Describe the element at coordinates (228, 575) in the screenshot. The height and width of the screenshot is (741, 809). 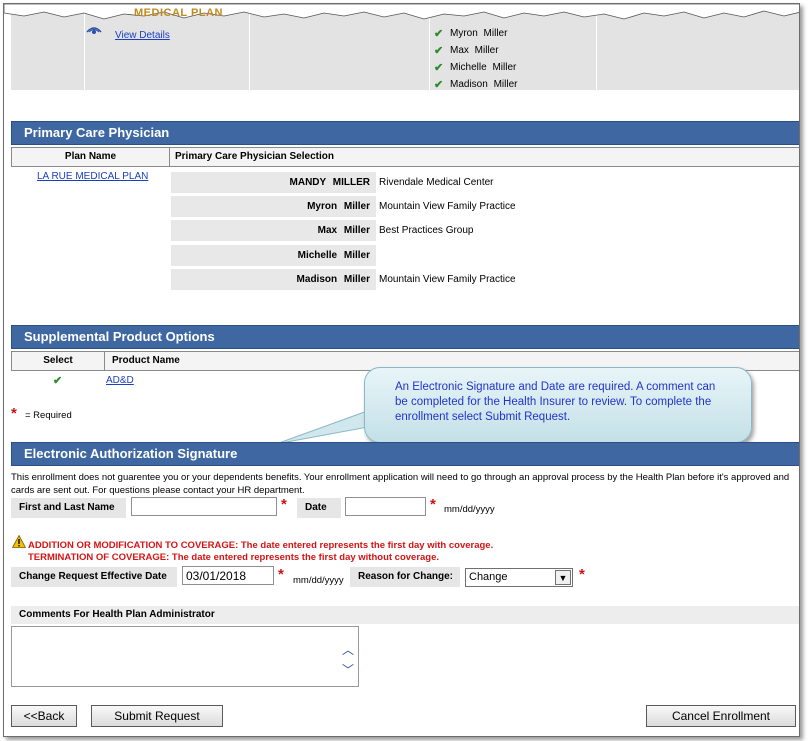
I see `effective-date-input` at that location.